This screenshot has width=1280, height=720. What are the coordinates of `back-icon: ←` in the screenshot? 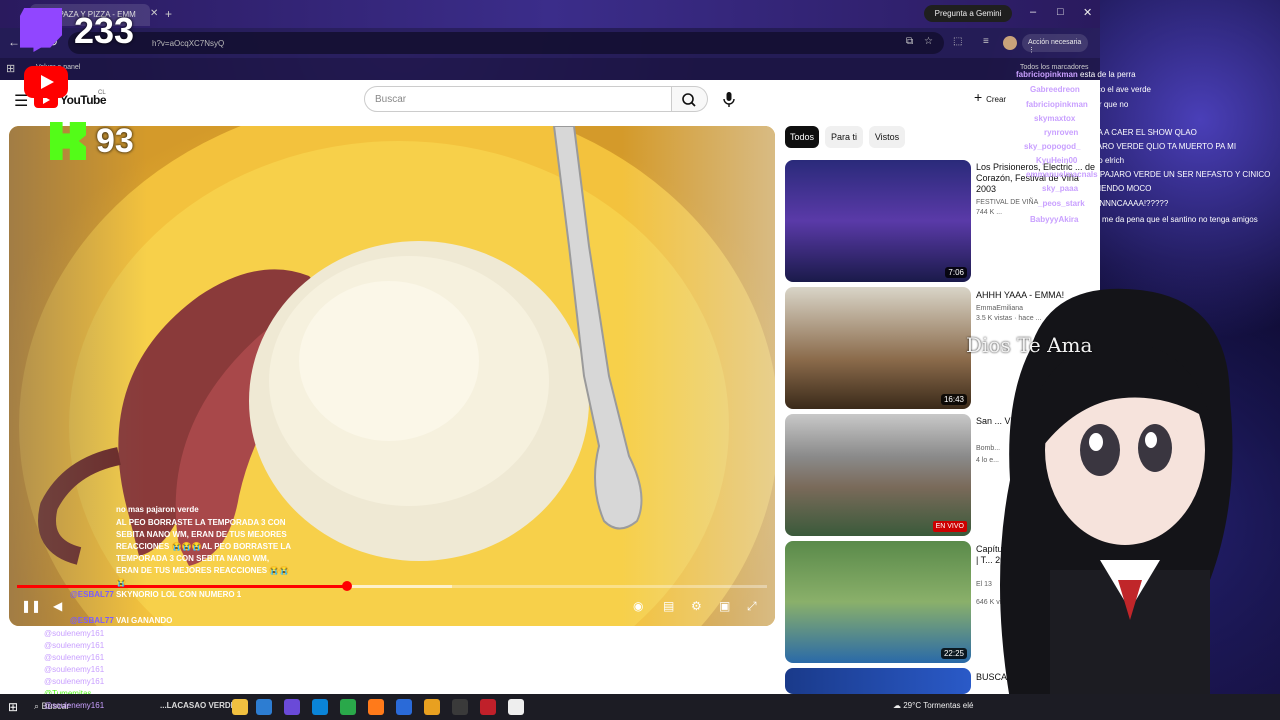 It's located at (14, 42).